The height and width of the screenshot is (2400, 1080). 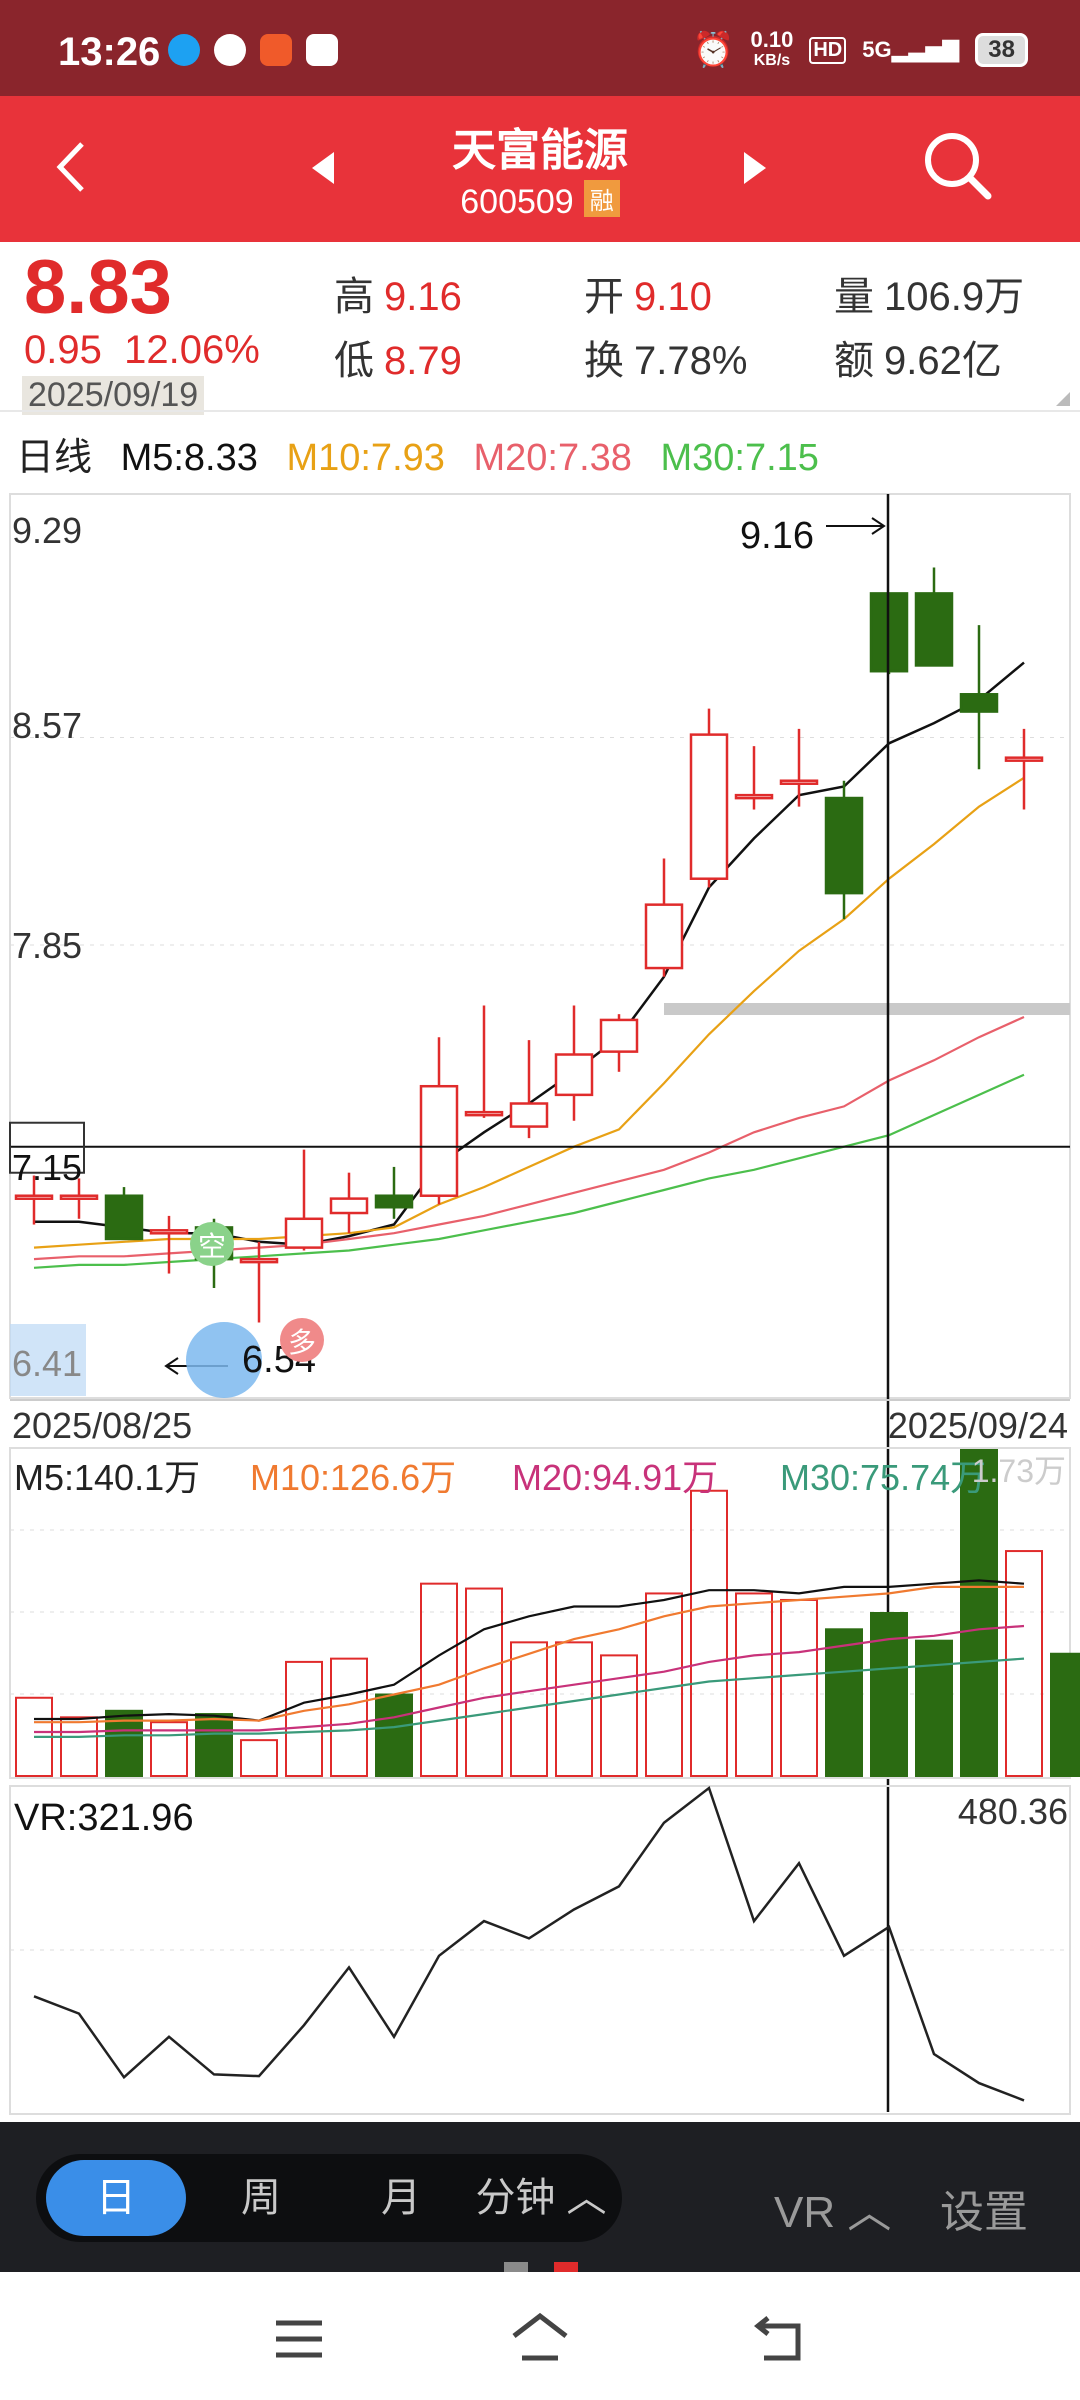 What do you see at coordinates (777, 536) in the screenshot?
I see `high-marker-label: 9.16` at bounding box center [777, 536].